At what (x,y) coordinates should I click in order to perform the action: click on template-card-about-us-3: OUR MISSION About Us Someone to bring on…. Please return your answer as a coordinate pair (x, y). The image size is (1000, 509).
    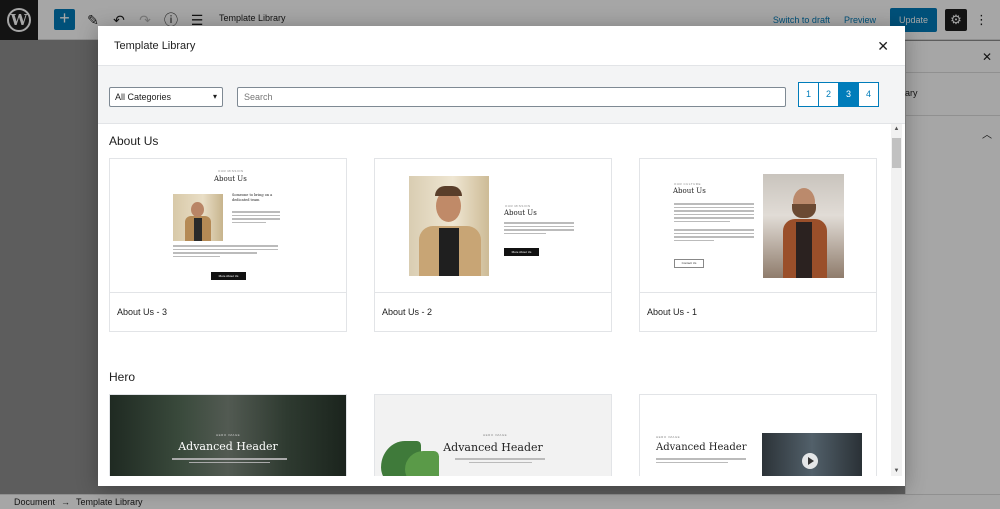
    Looking at the image, I should click on (228, 245).